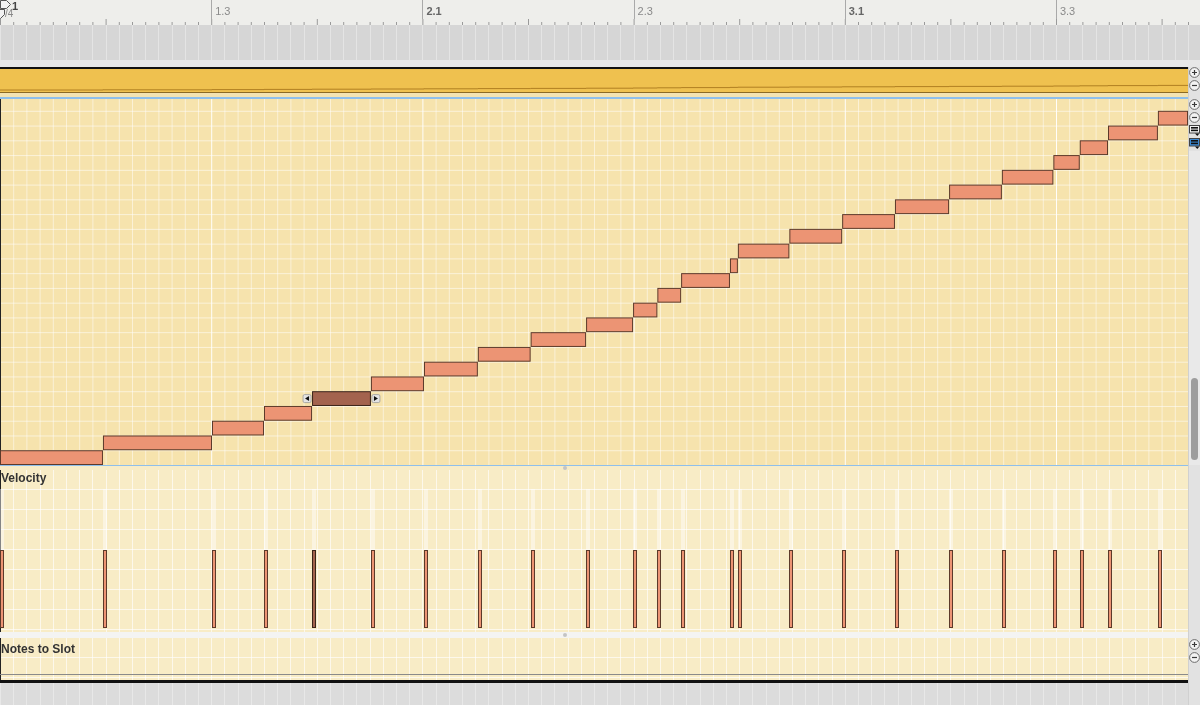 This screenshot has width=1200, height=705. I want to click on ruler-label: 3.1, so click(856, 11).